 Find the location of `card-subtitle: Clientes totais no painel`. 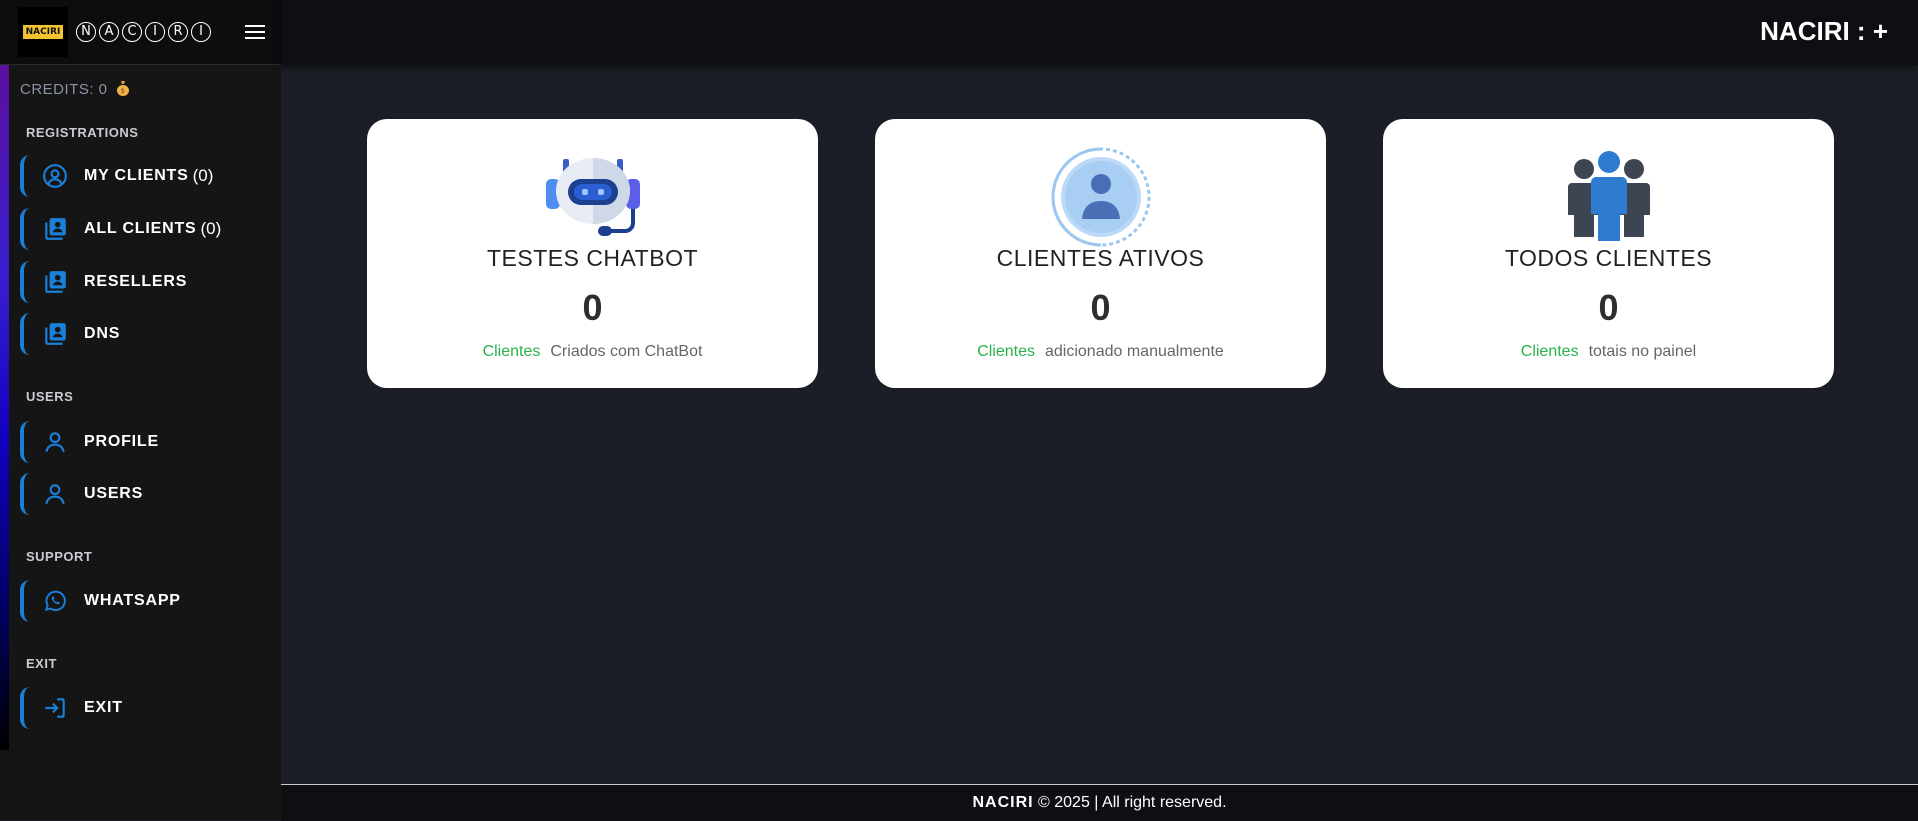

card-subtitle: Clientes totais no painel is located at coordinates (1608, 352).